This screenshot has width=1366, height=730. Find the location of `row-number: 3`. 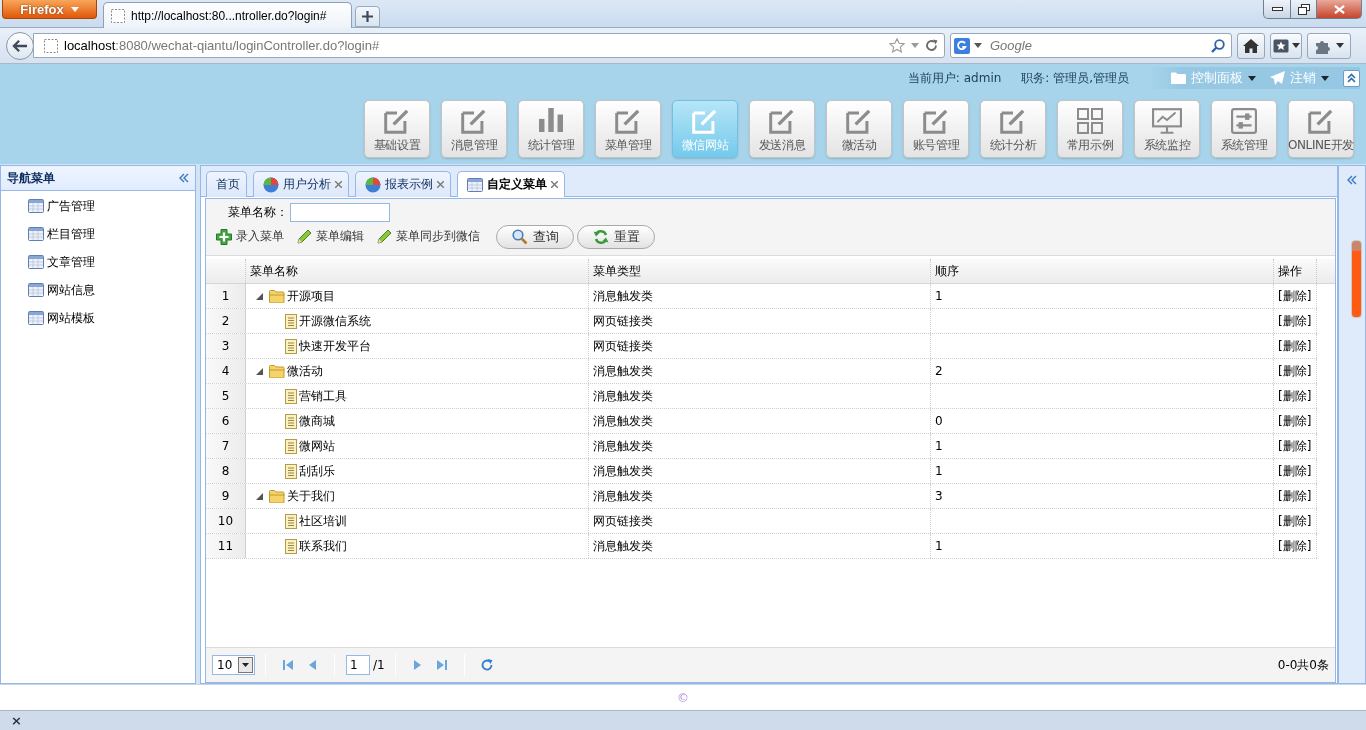

row-number: 3 is located at coordinates (226, 346).